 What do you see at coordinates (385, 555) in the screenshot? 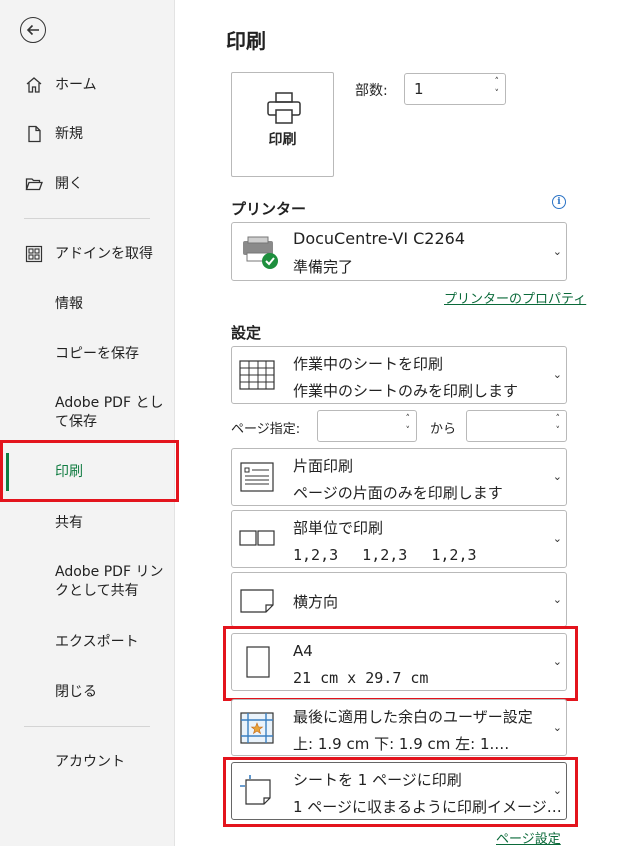
I see `collate-desc: 1,2,3 1,2,3 1,2,3` at bounding box center [385, 555].